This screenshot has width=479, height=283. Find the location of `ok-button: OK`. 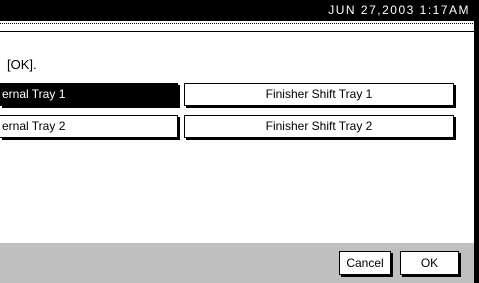

ok-button: OK is located at coordinates (429, 263).